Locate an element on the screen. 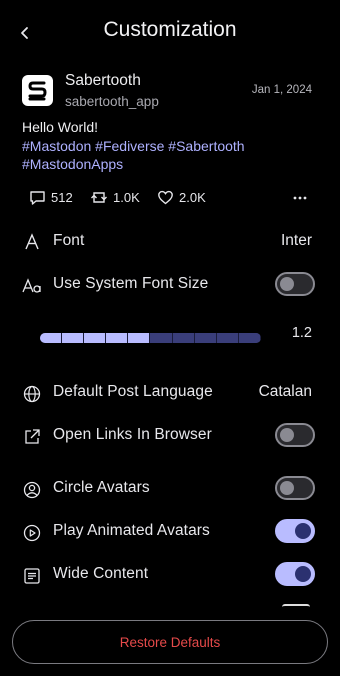 The height and width of the screenshot is (676, 340). avatar is located at coordinates (37, 90).